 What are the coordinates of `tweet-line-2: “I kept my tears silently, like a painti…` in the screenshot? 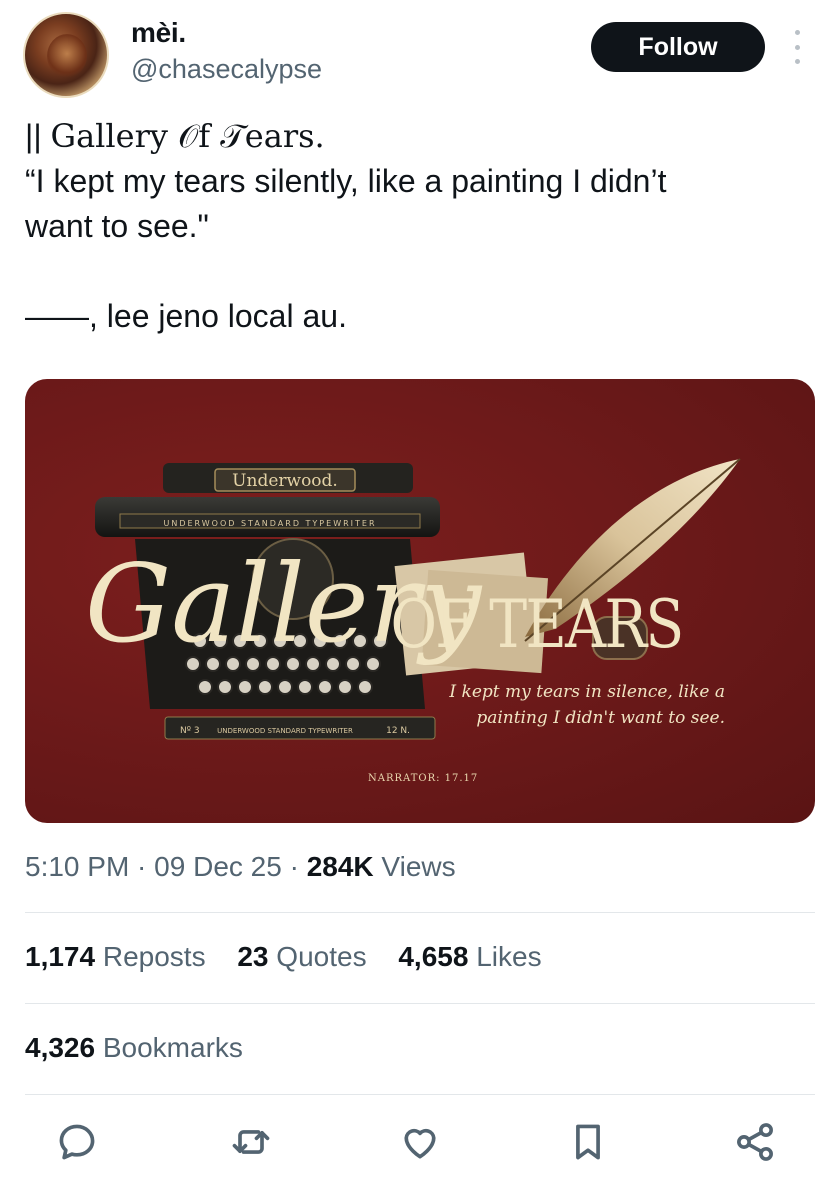 It's located at (346, 181).